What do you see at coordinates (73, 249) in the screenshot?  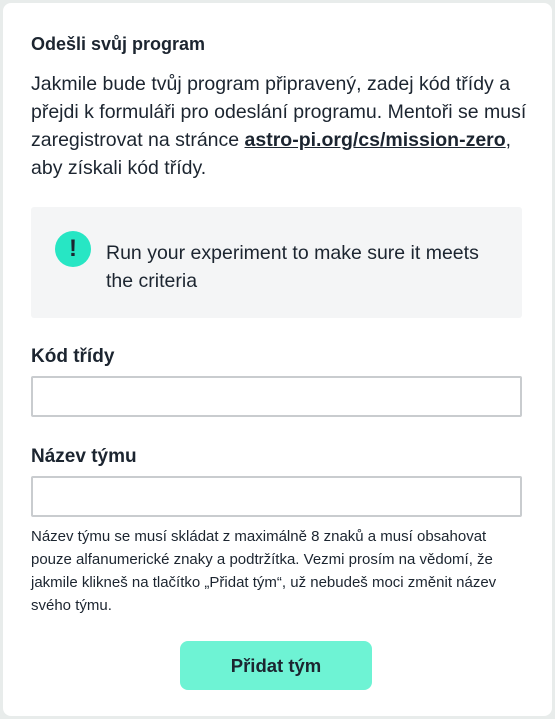 I see `exclamation-icon: !` at bounding box center [73, 249].